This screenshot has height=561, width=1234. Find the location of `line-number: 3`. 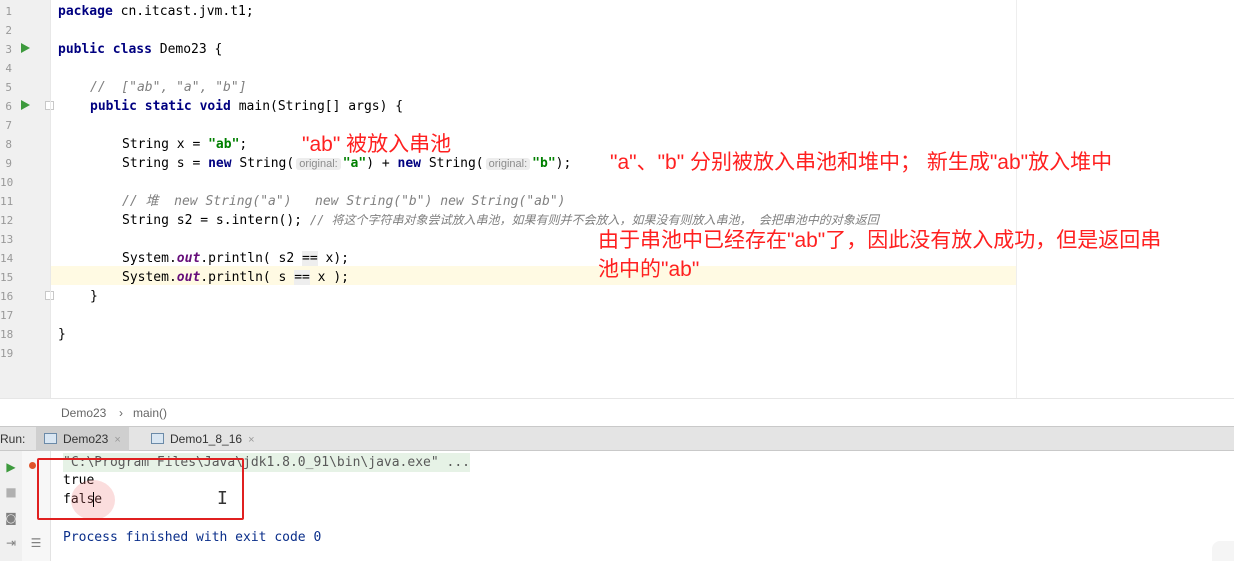

line-number: 3 is located at coordinates (8, 49).